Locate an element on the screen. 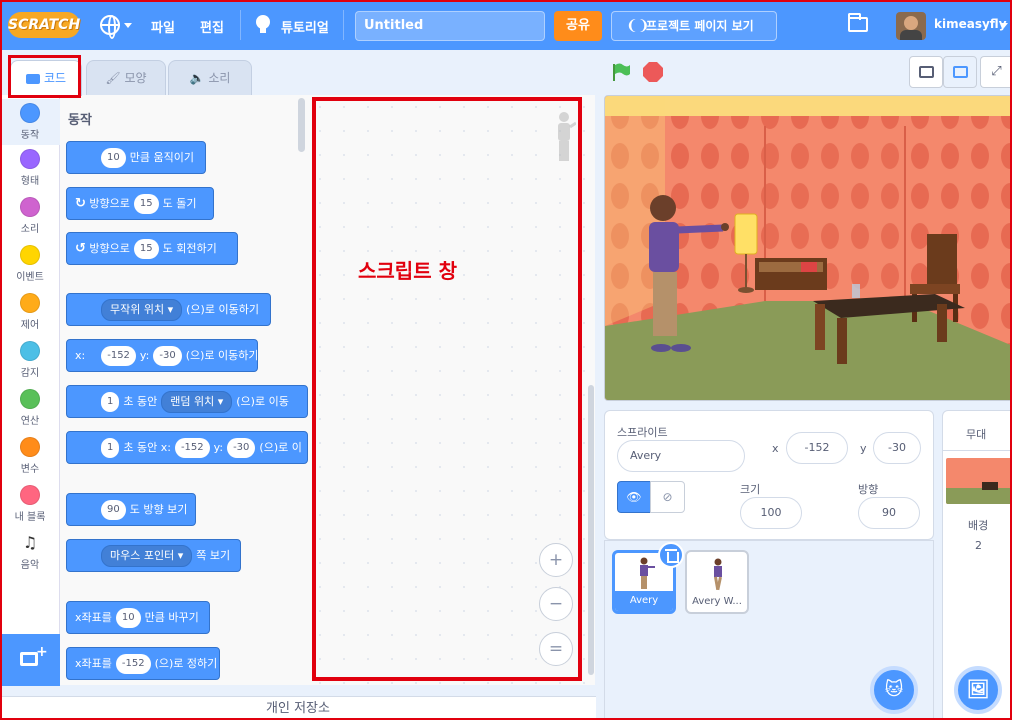 Image resolution: width=1012 pixels, height=720 pixels. block-turn-right: ↻ 방향으로 15 도 돌기 is located at coordinates (140, 203).